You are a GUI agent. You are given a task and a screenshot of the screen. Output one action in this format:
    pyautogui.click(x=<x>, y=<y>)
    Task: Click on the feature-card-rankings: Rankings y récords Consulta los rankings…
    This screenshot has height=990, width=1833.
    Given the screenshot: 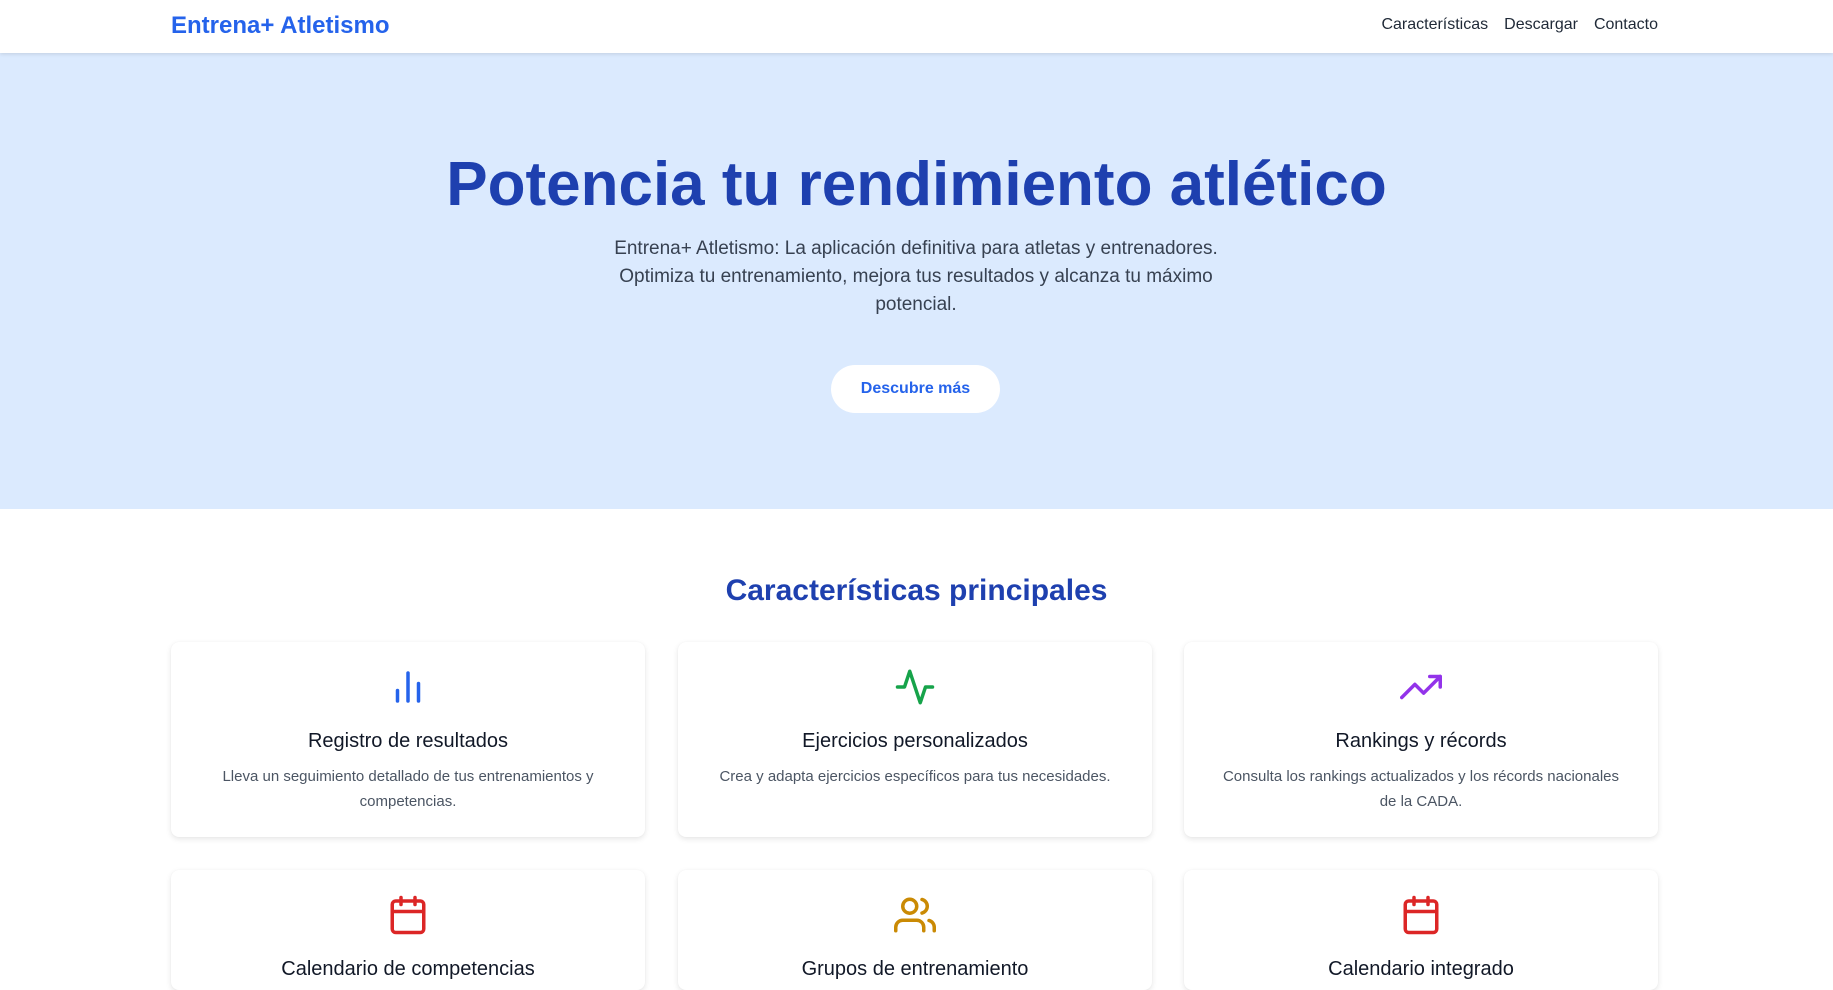 What is the action you would take?
    pyautogui.click(x=1421, y=739)
    